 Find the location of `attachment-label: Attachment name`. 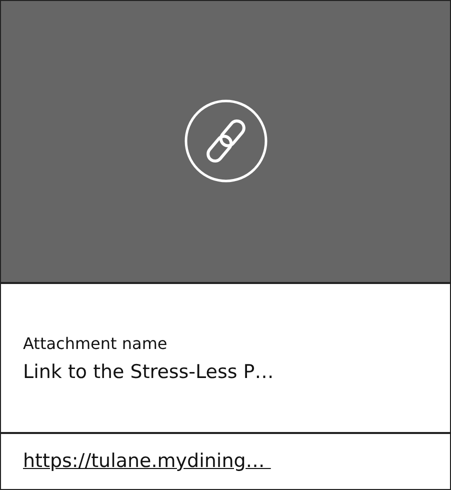

attachment-label: Attachment name is located at coordinates (95, 343).